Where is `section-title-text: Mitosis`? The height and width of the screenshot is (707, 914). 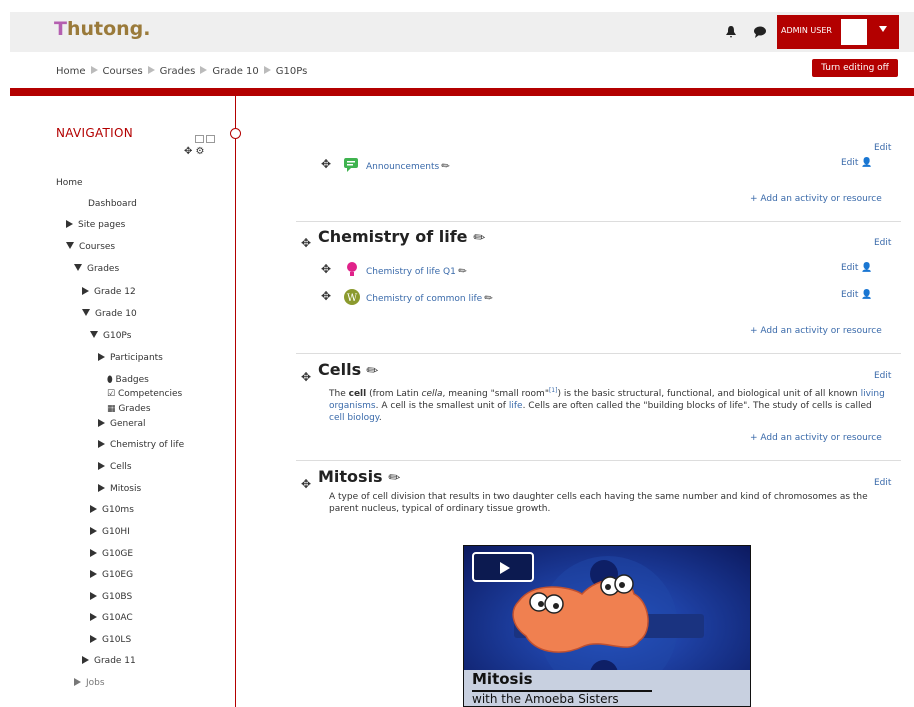
section-title-text: Mitosis is located at coordinates (350, 476).